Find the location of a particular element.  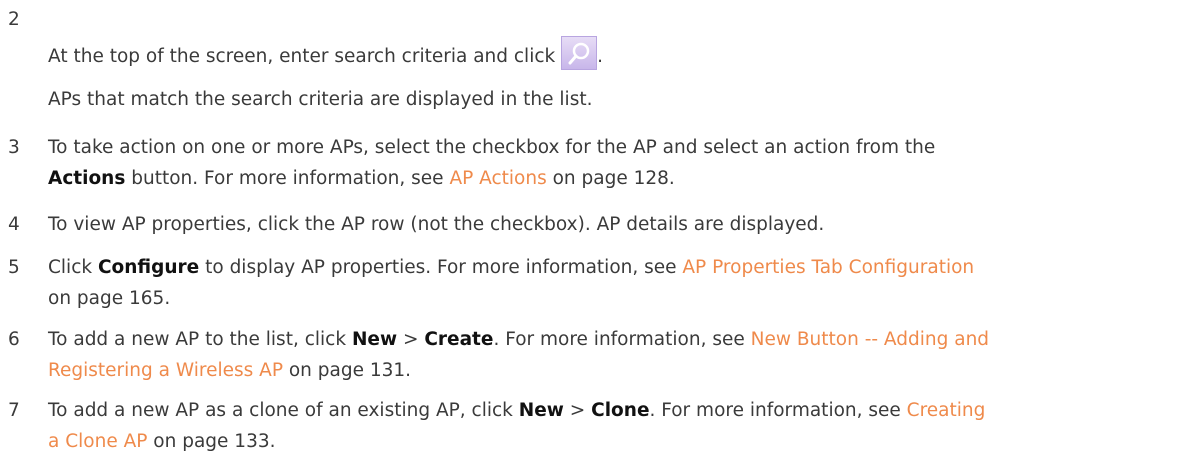

magnifier-icon is located at coordinates (579, 53).